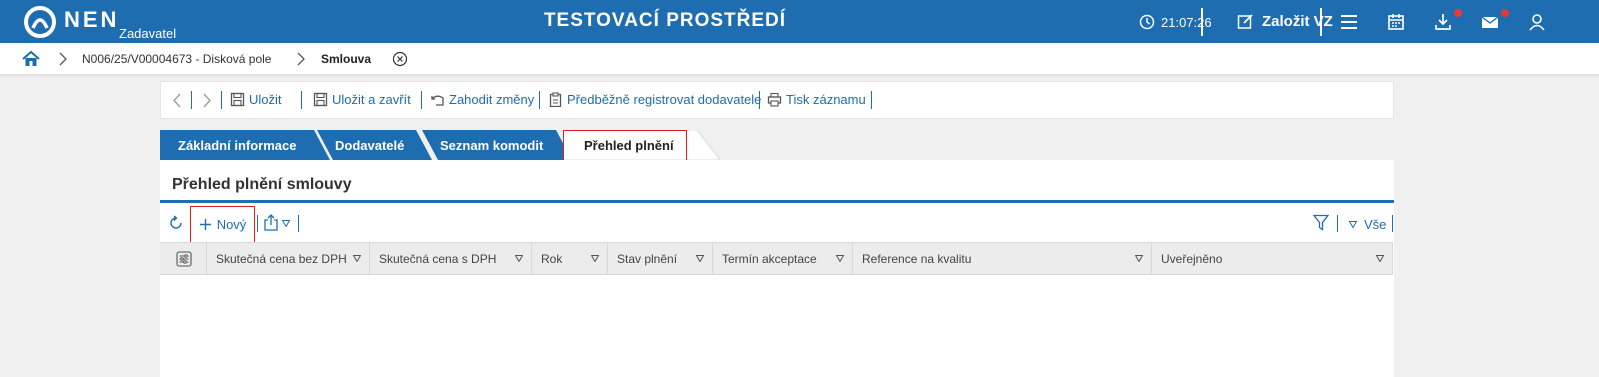 This screenshot has height=377, width=1599. I want to click on chevron-left-icon, so click(177, 100).